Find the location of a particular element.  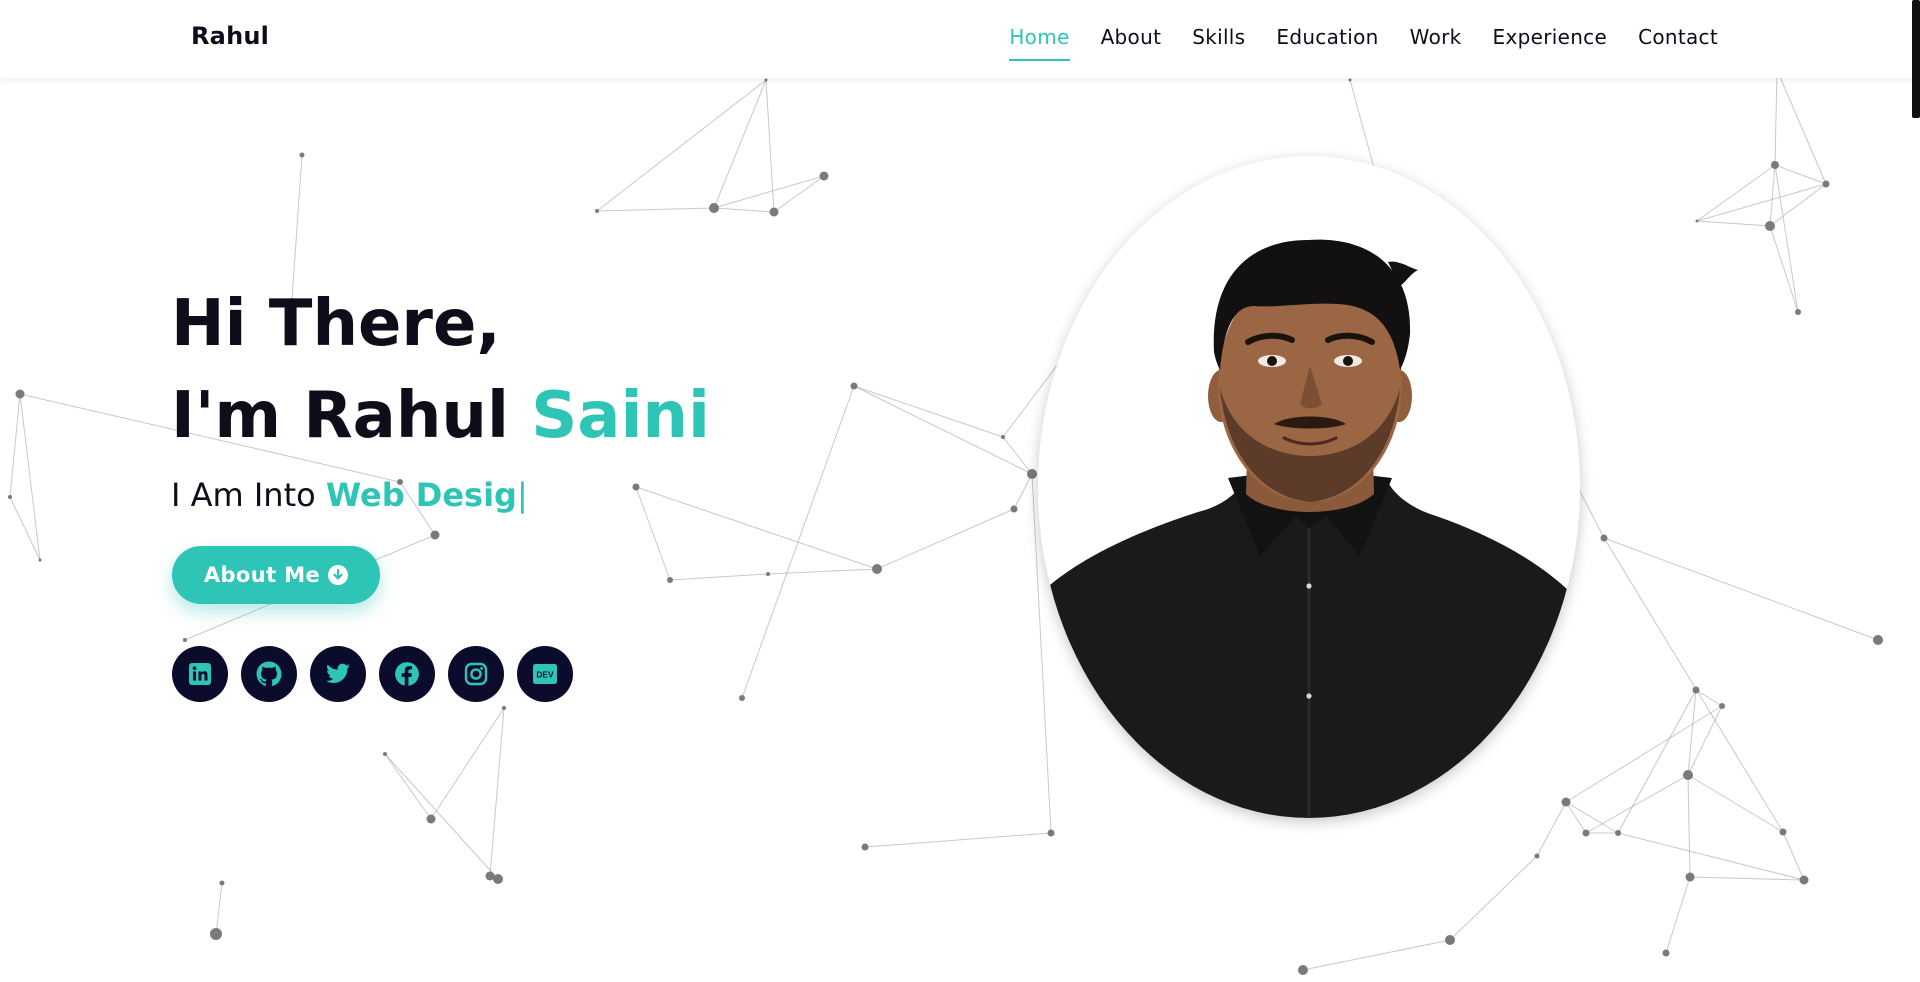

github-icon is located at coordinates (269, 673).